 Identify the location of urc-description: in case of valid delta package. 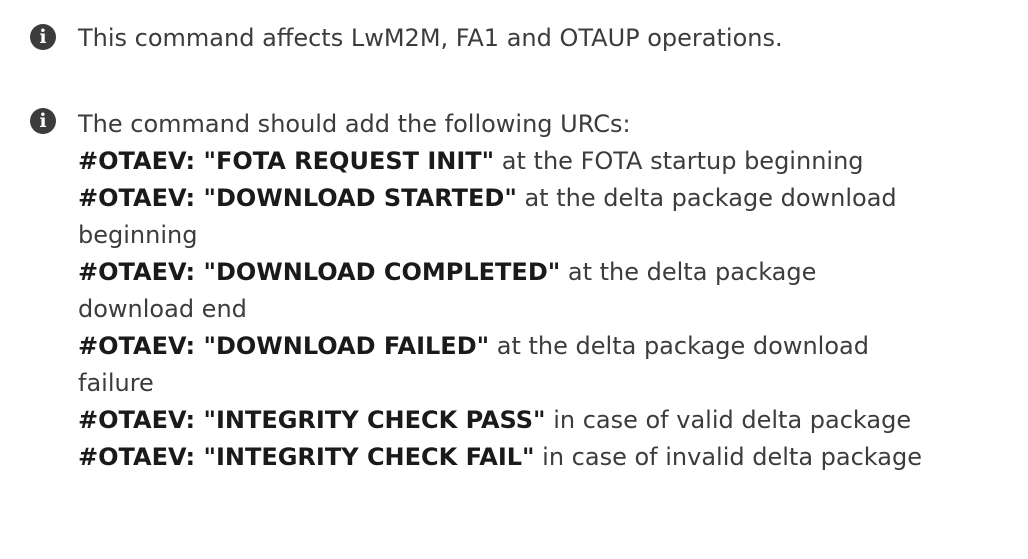
(728, 420).